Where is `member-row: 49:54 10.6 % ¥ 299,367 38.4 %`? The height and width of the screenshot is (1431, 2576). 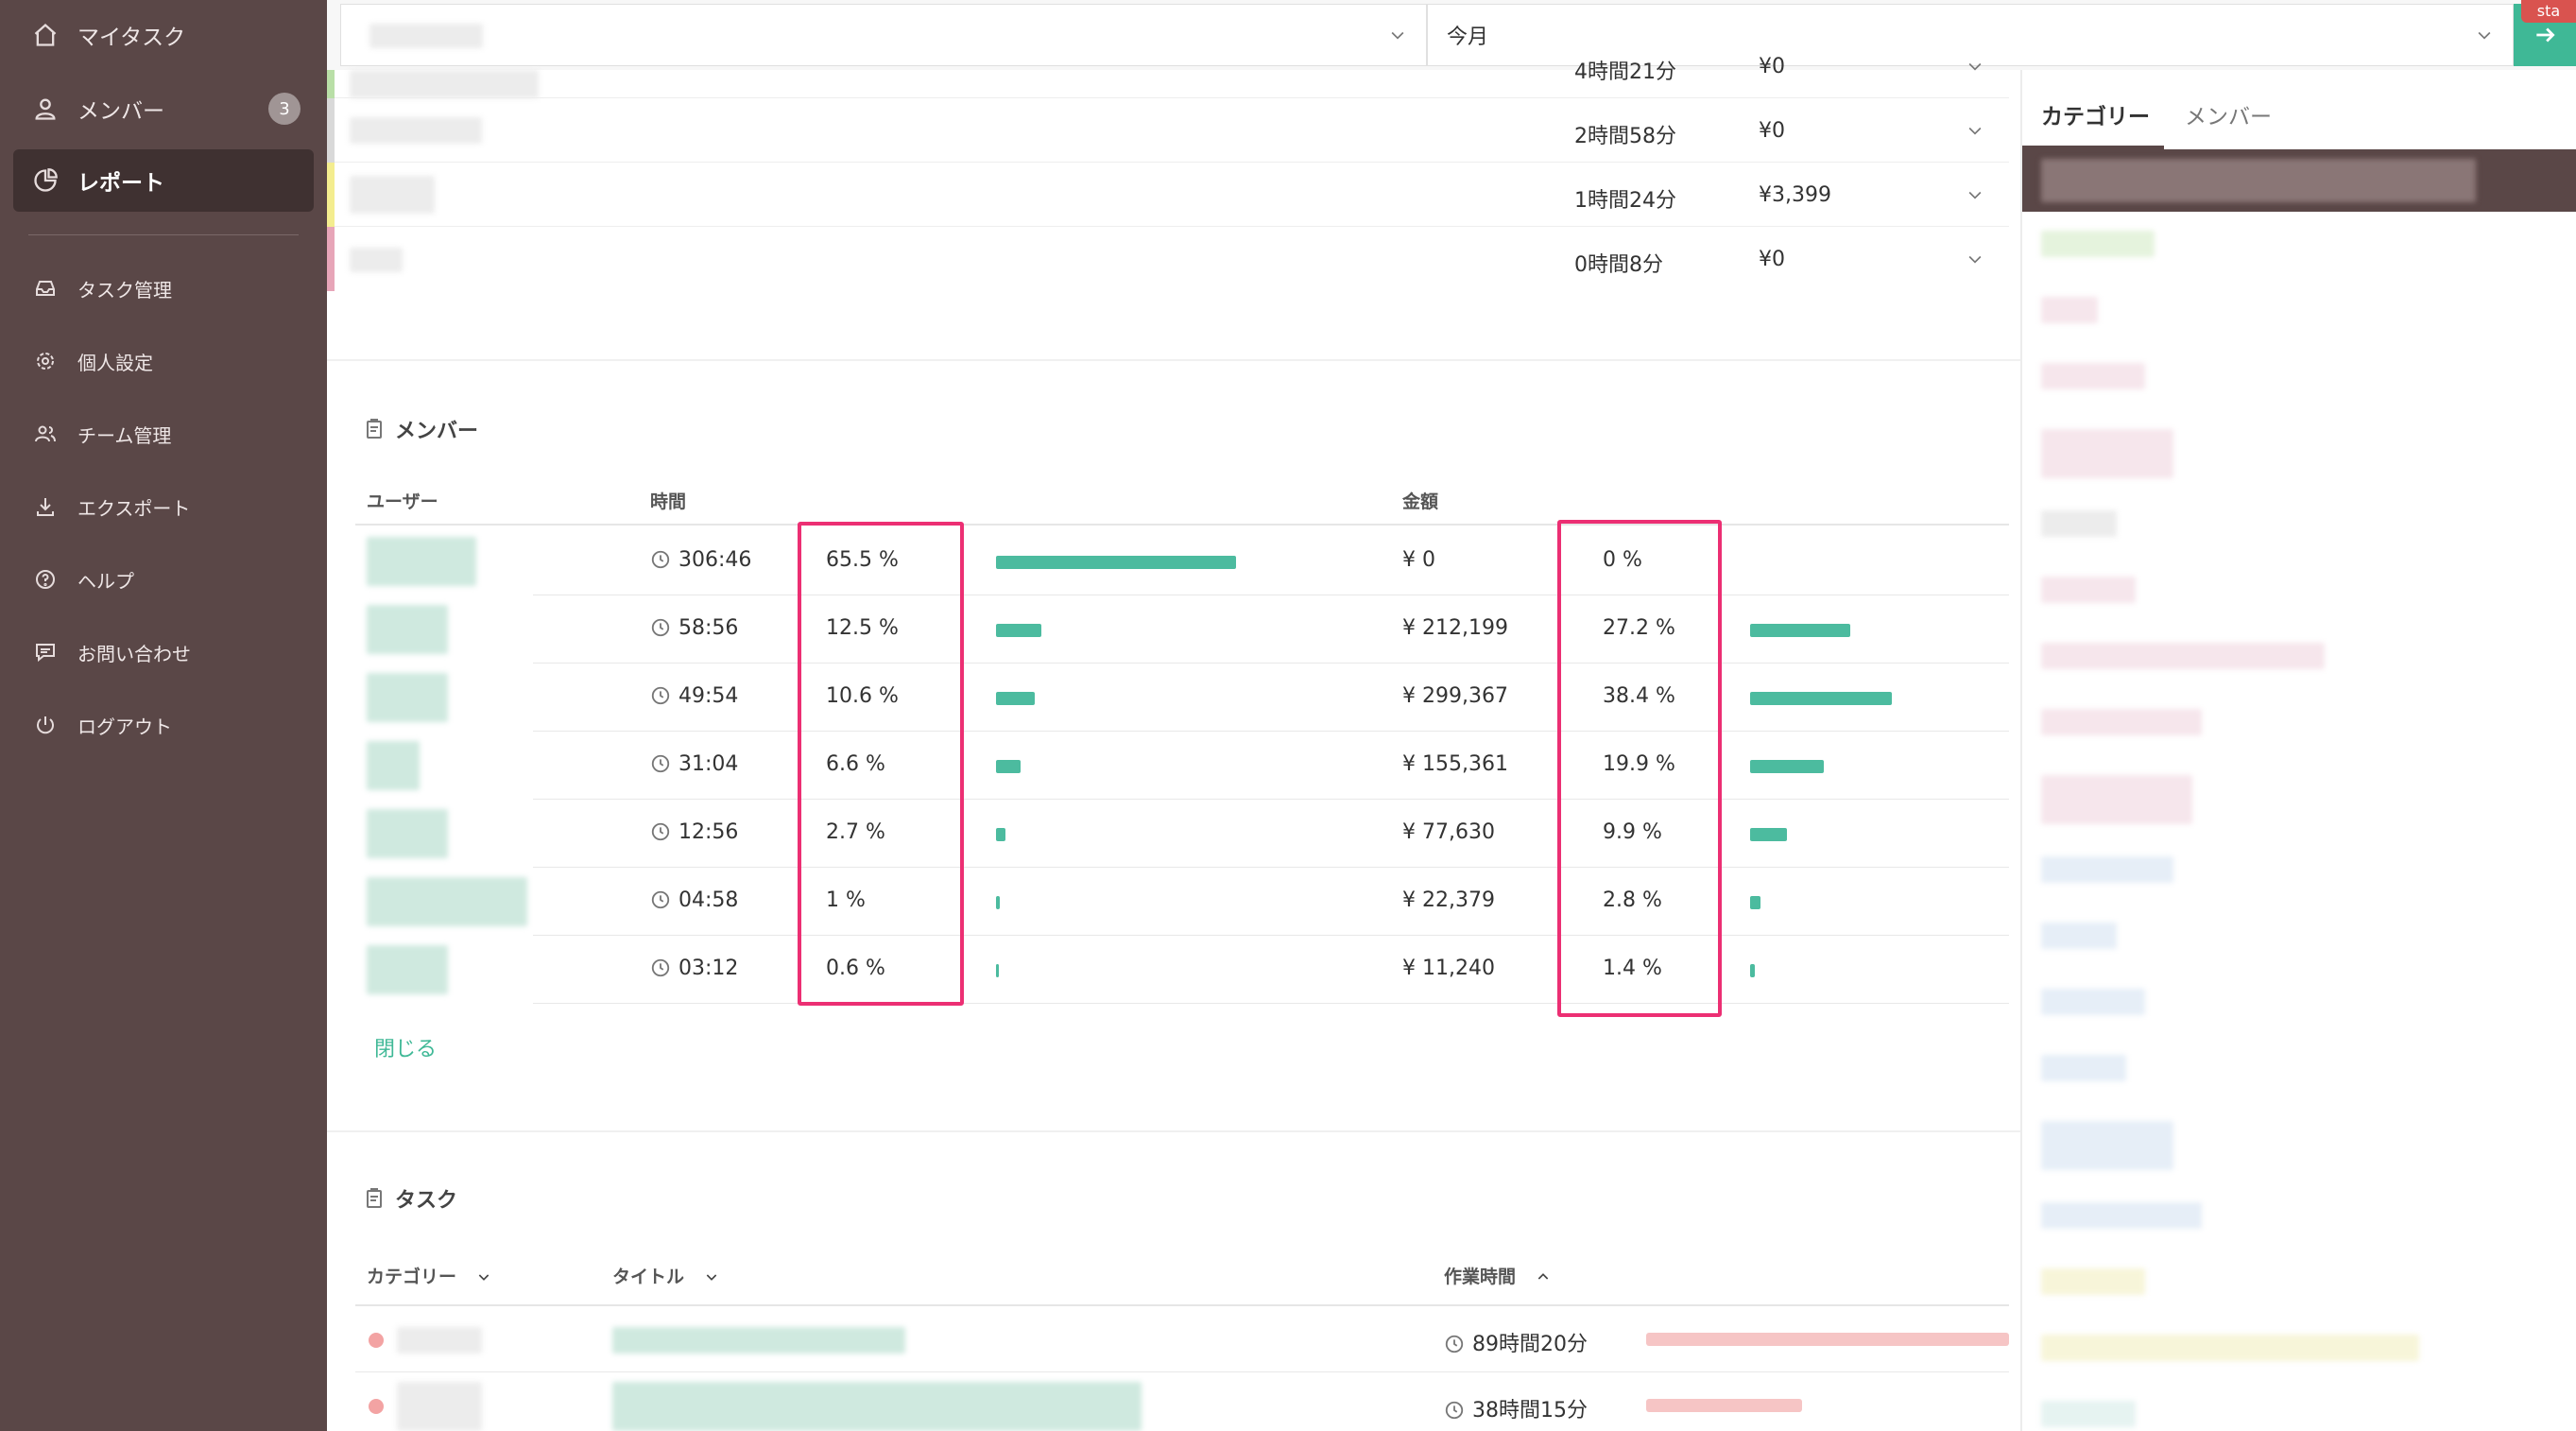 member-row: 49:54 10.6 % ¥ 299,367 38.4 % is located at coordinates (1182, 698).